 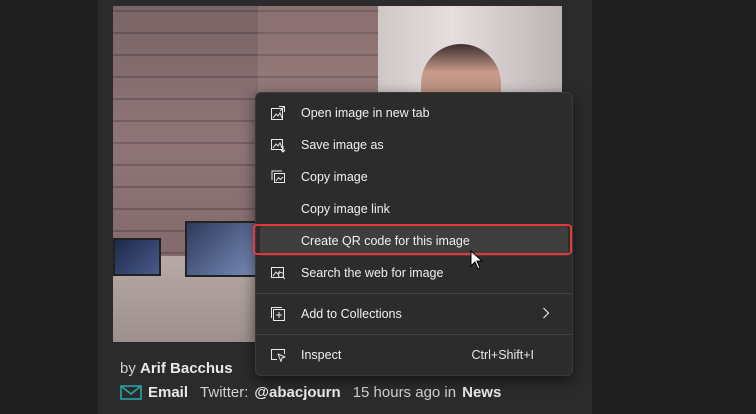 I want to click on menu-item-add-to-collections: Add to Collections, so click(x=414, y=314).